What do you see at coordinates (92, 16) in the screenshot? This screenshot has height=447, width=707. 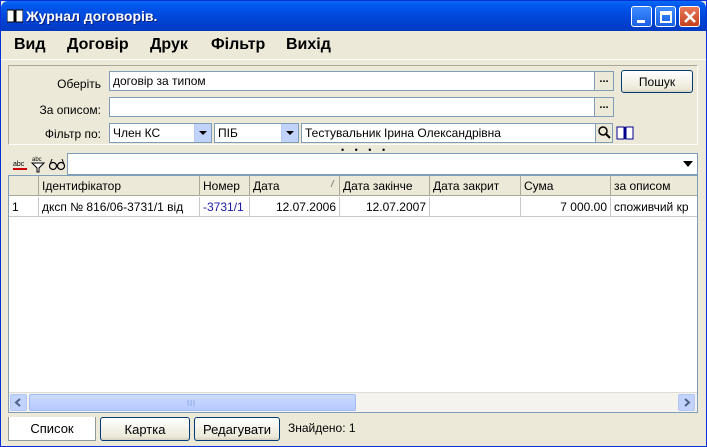 I see `window-title: Журнал договорів.` at bounding box center [92, 16].